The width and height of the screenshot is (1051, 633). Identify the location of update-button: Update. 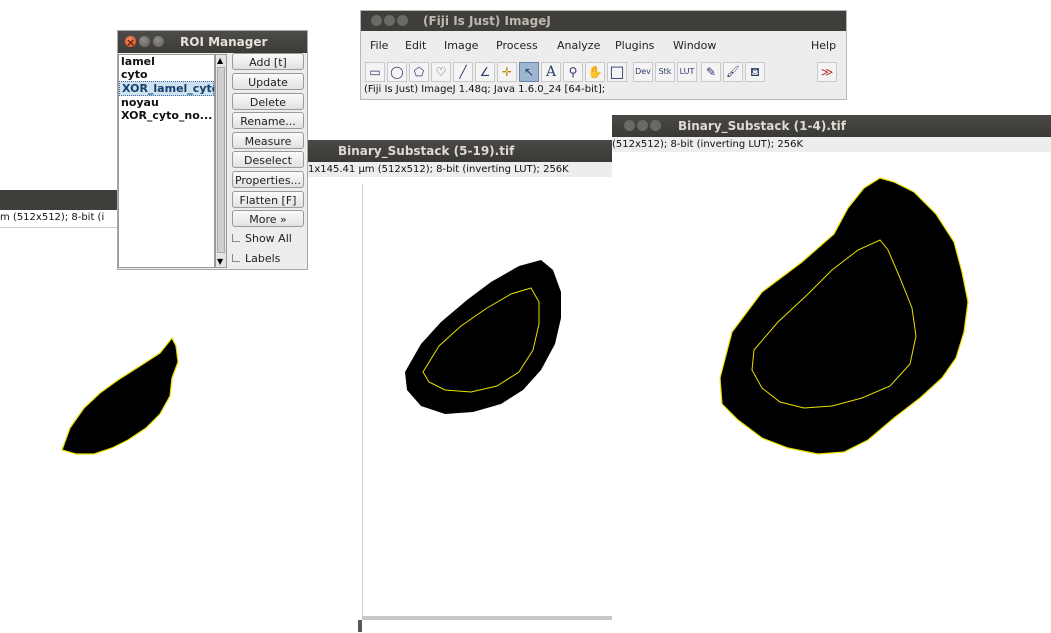
(268, 81).